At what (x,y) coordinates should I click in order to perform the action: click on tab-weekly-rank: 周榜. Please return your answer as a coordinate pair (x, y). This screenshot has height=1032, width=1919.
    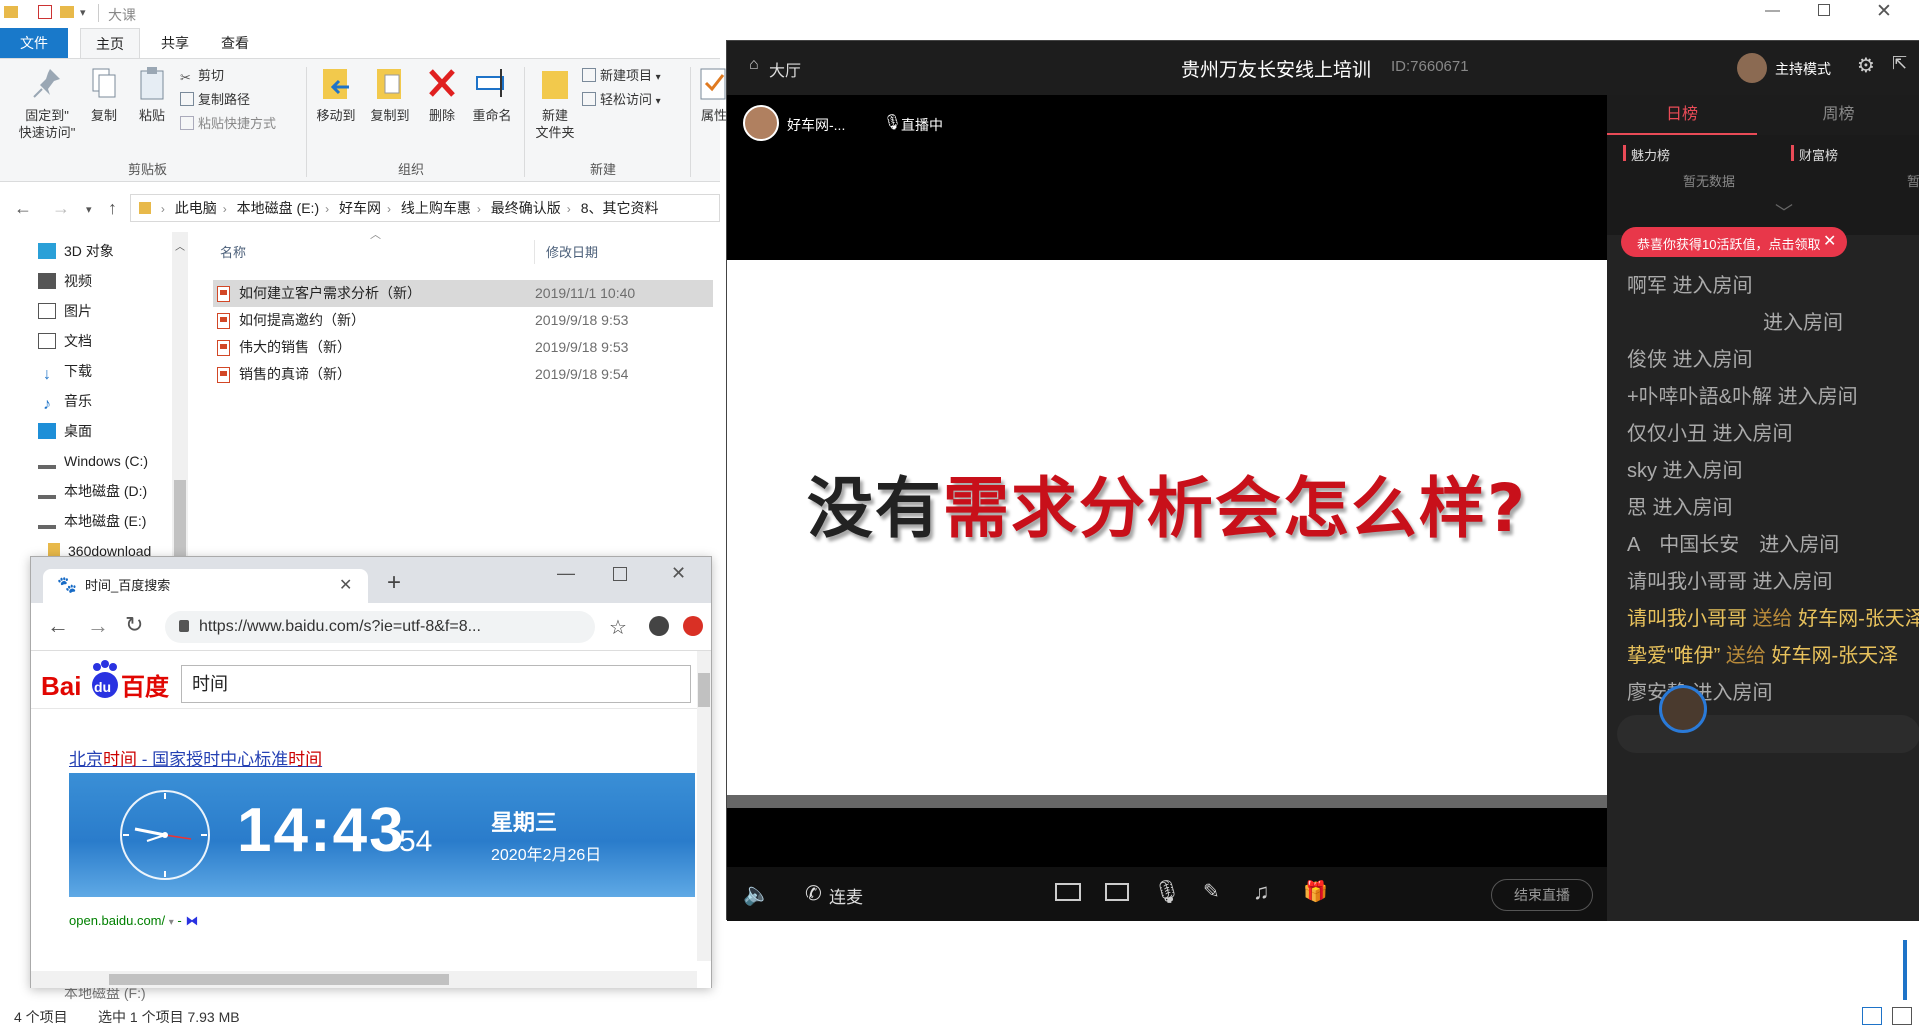
    Looking at the image, I should click on (1838, 115).